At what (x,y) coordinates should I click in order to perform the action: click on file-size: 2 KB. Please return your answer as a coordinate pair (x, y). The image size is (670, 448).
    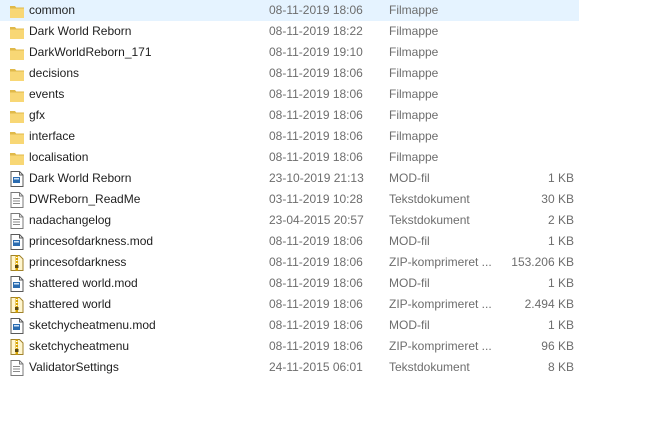
    Looking at the image, I should click on (560, 220).